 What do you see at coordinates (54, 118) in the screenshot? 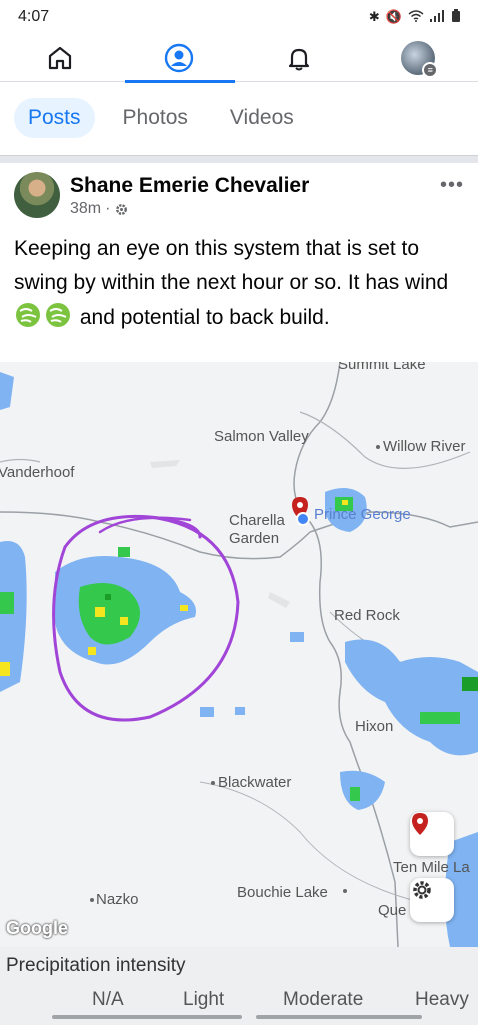
I see `tab-posts: Posts` at bounding box center [54, 118].